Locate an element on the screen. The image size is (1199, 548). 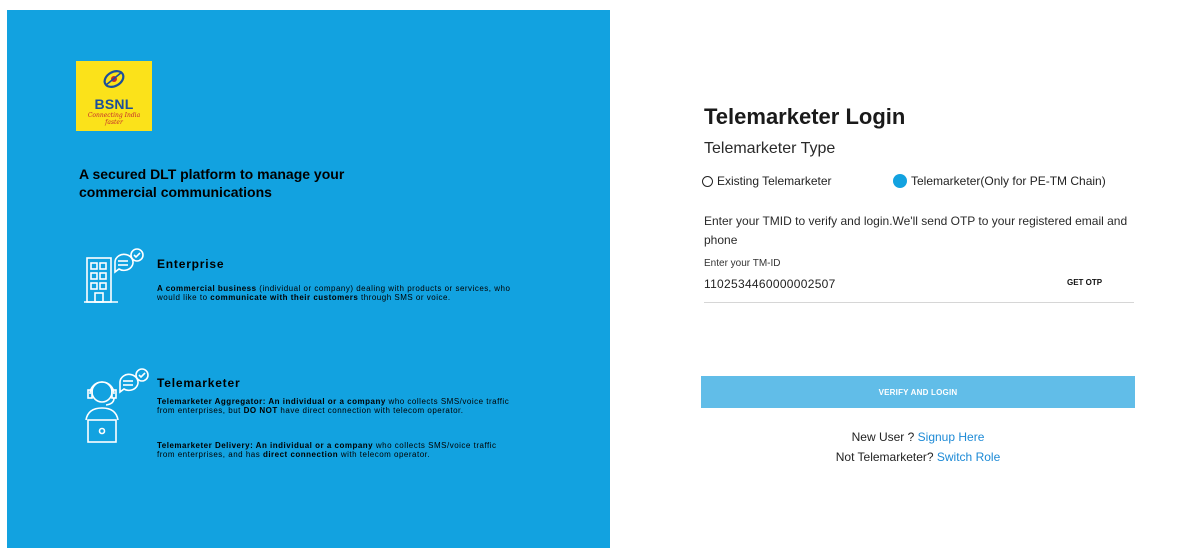
radio-pe-tm-label: Telemarketer(Only for PE-TM Chain) is located at coordinates (1008, 181).